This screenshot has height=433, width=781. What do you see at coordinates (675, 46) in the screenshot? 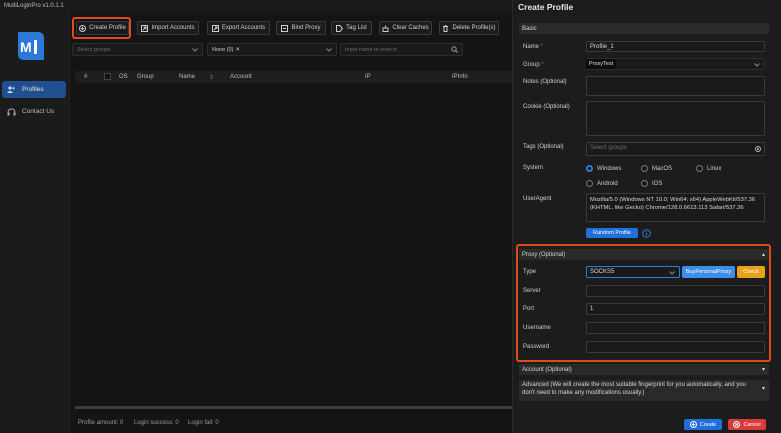
I see `name-input: Profile_1` at bounding box center [675, 46].